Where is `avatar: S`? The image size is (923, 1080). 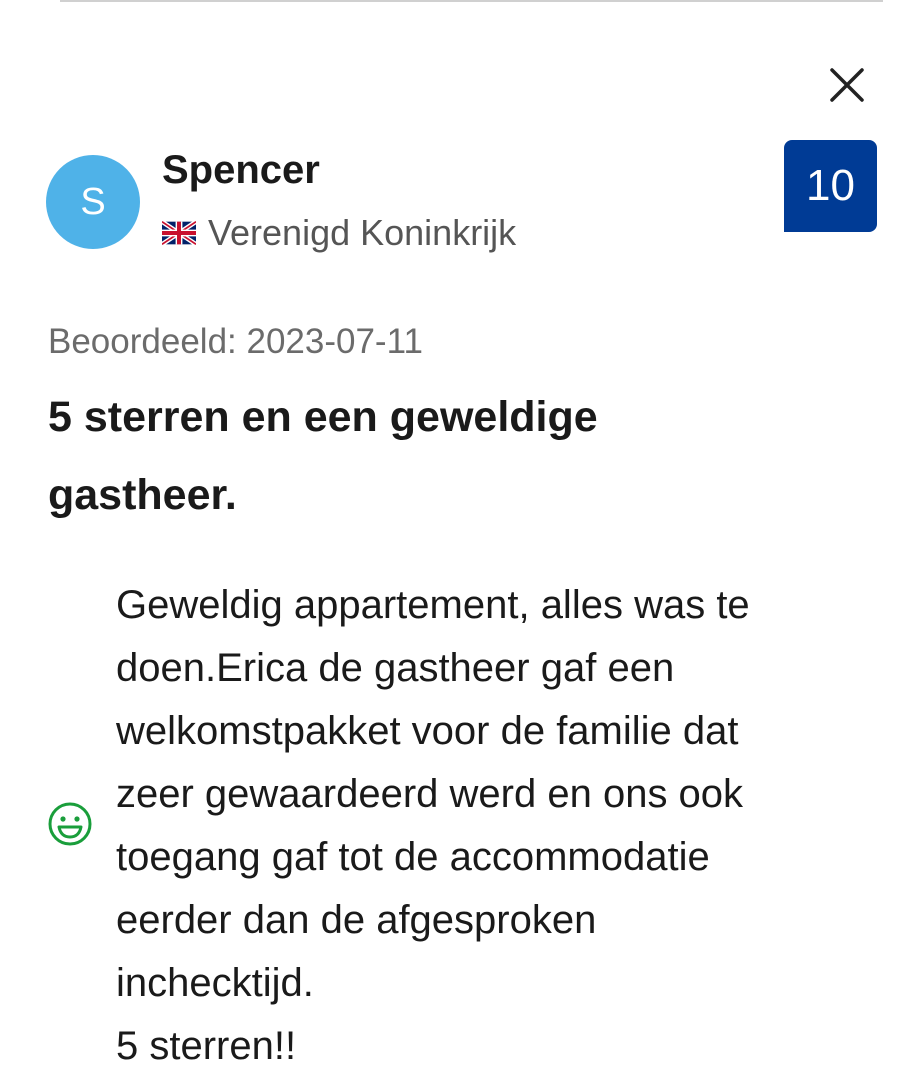
avatar: S is located at coordinates (93, 202).